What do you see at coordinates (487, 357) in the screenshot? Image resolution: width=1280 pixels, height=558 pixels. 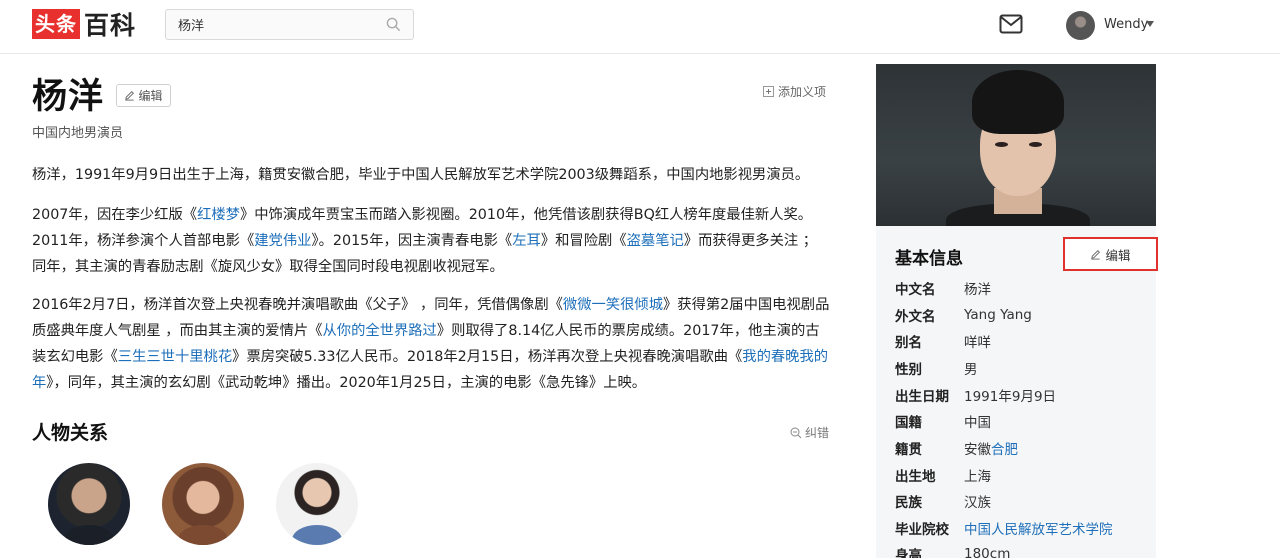 I see `text-segment: 》票房突破5.33亿人民币。2018年2月15日，杨洋再次登上央视春晚演唱歌曲《` at bounding box center [487, 357].